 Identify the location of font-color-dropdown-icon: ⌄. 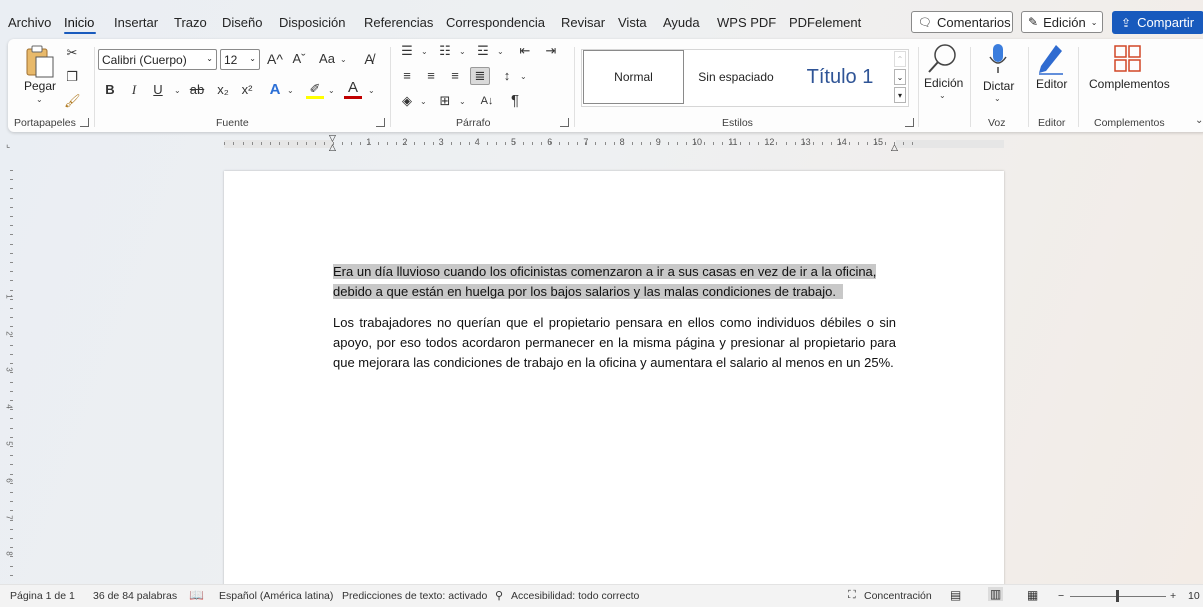
(371, 90).